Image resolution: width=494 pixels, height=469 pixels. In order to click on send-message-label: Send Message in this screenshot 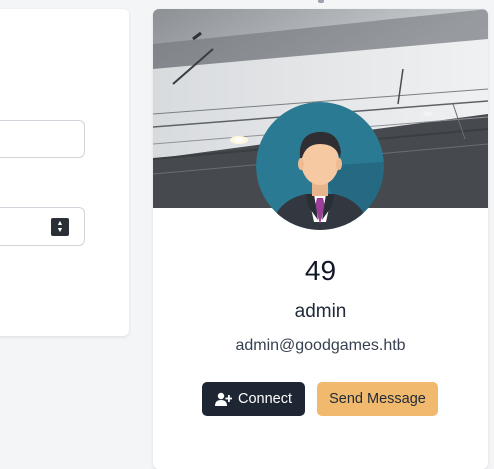, I will do `click(377, 399)`.